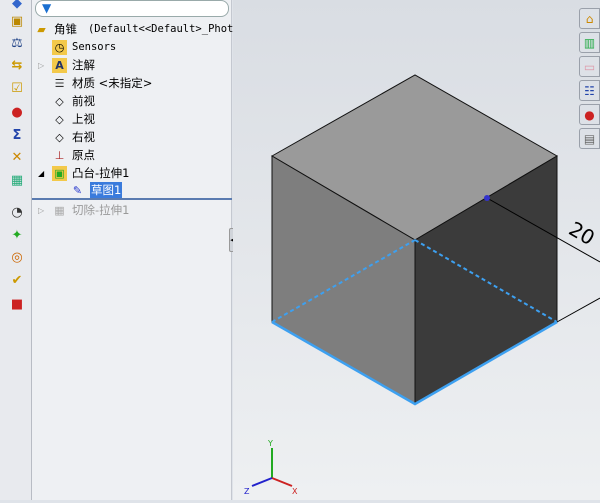 This screenshot has width=600, height=503. I want to click on tree-item-boss-extrude: ◢ ▣ 凸台-拉伸1, so click(83, 173).